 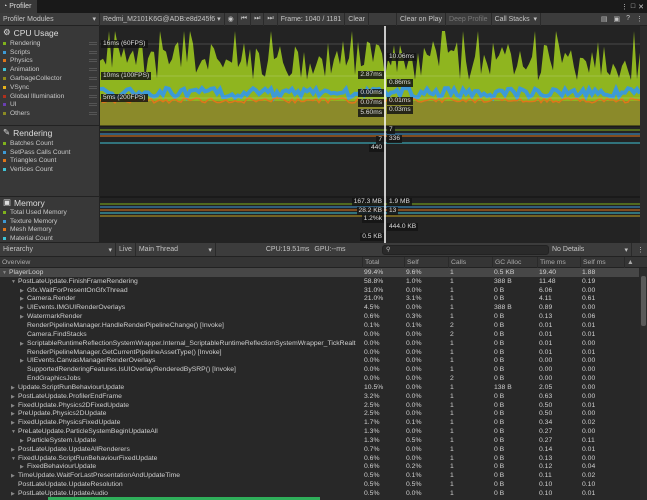 What do you see at coordinates (590, 249) in the screenshot?
I see `details-dropdown: No Details ▾` at bounding box center [590, 249].